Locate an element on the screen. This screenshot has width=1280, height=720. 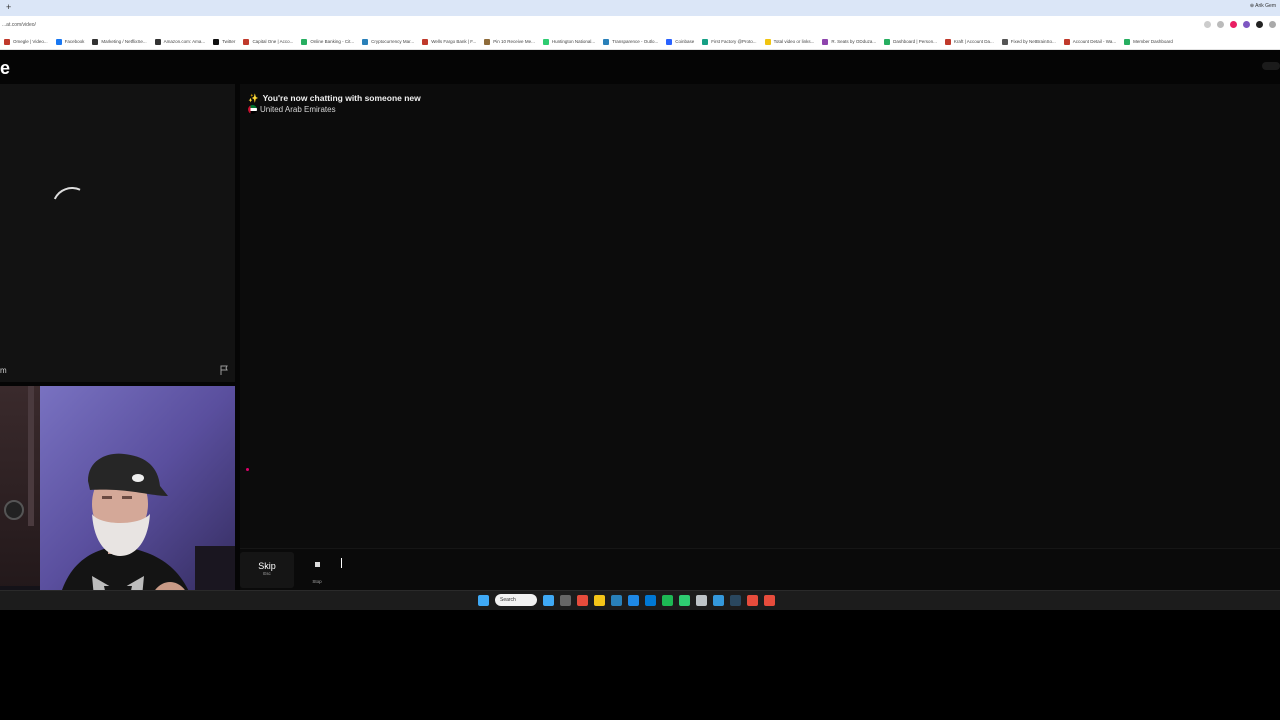
taskbar-search-label: Search is located at coordinates (508, 600).